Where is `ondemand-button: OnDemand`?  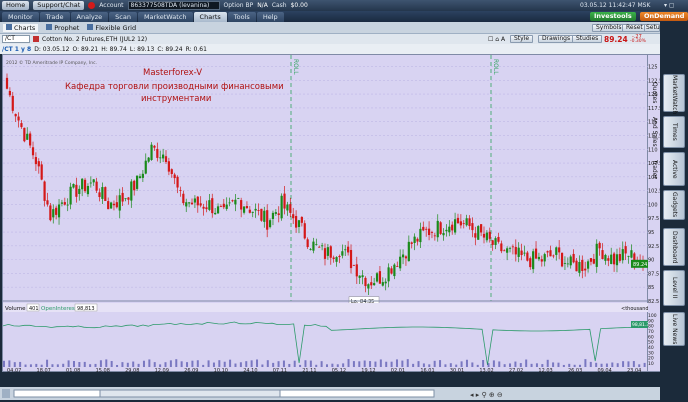
ondemand-button: OnDemand is located at coordinates (664, 16).